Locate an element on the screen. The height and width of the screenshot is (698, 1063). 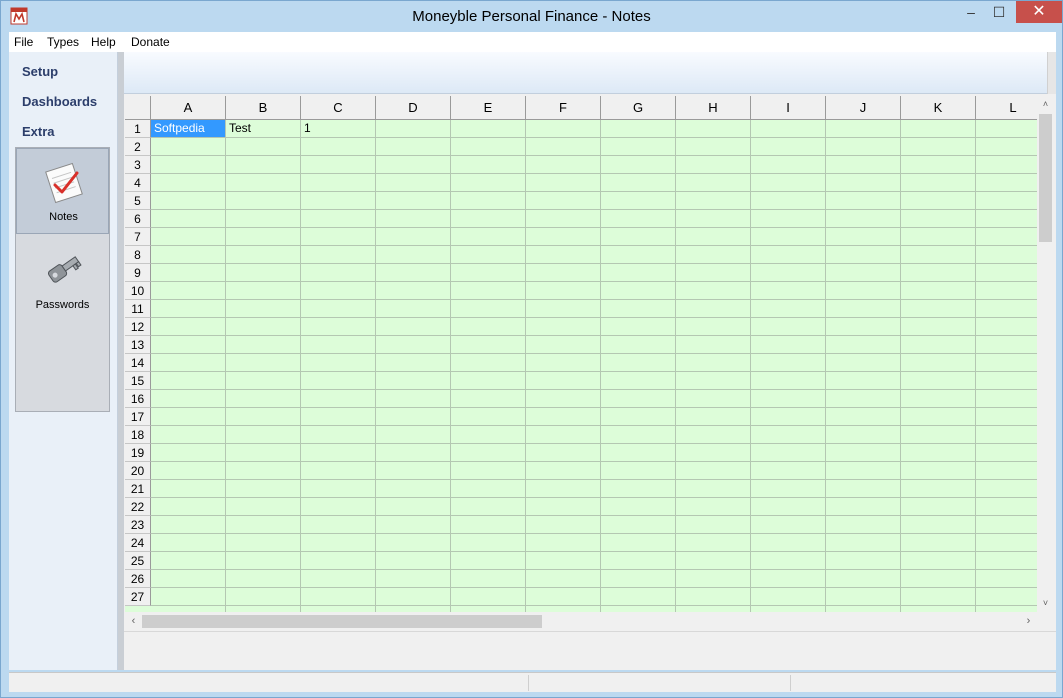
column-header: K is located at coordinates (938, 108).